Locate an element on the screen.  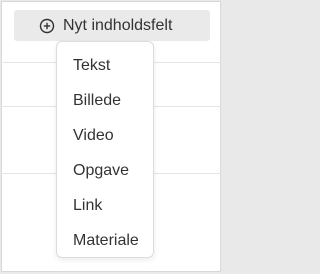
plus-circle-icon is located at coordinates (47, 26).